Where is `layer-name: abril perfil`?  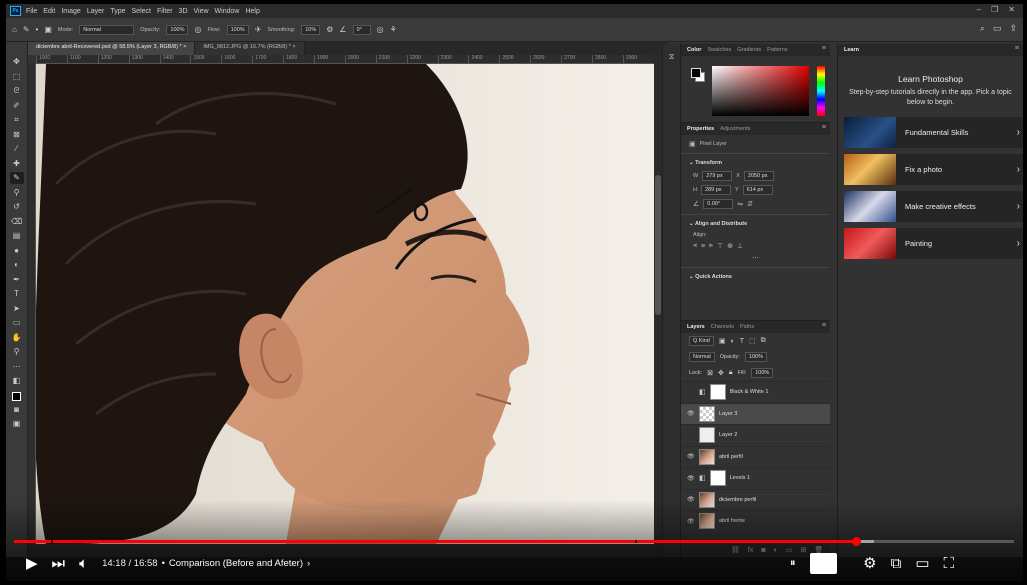 layer-name: abril perfil is located at coordinates (731, 457).